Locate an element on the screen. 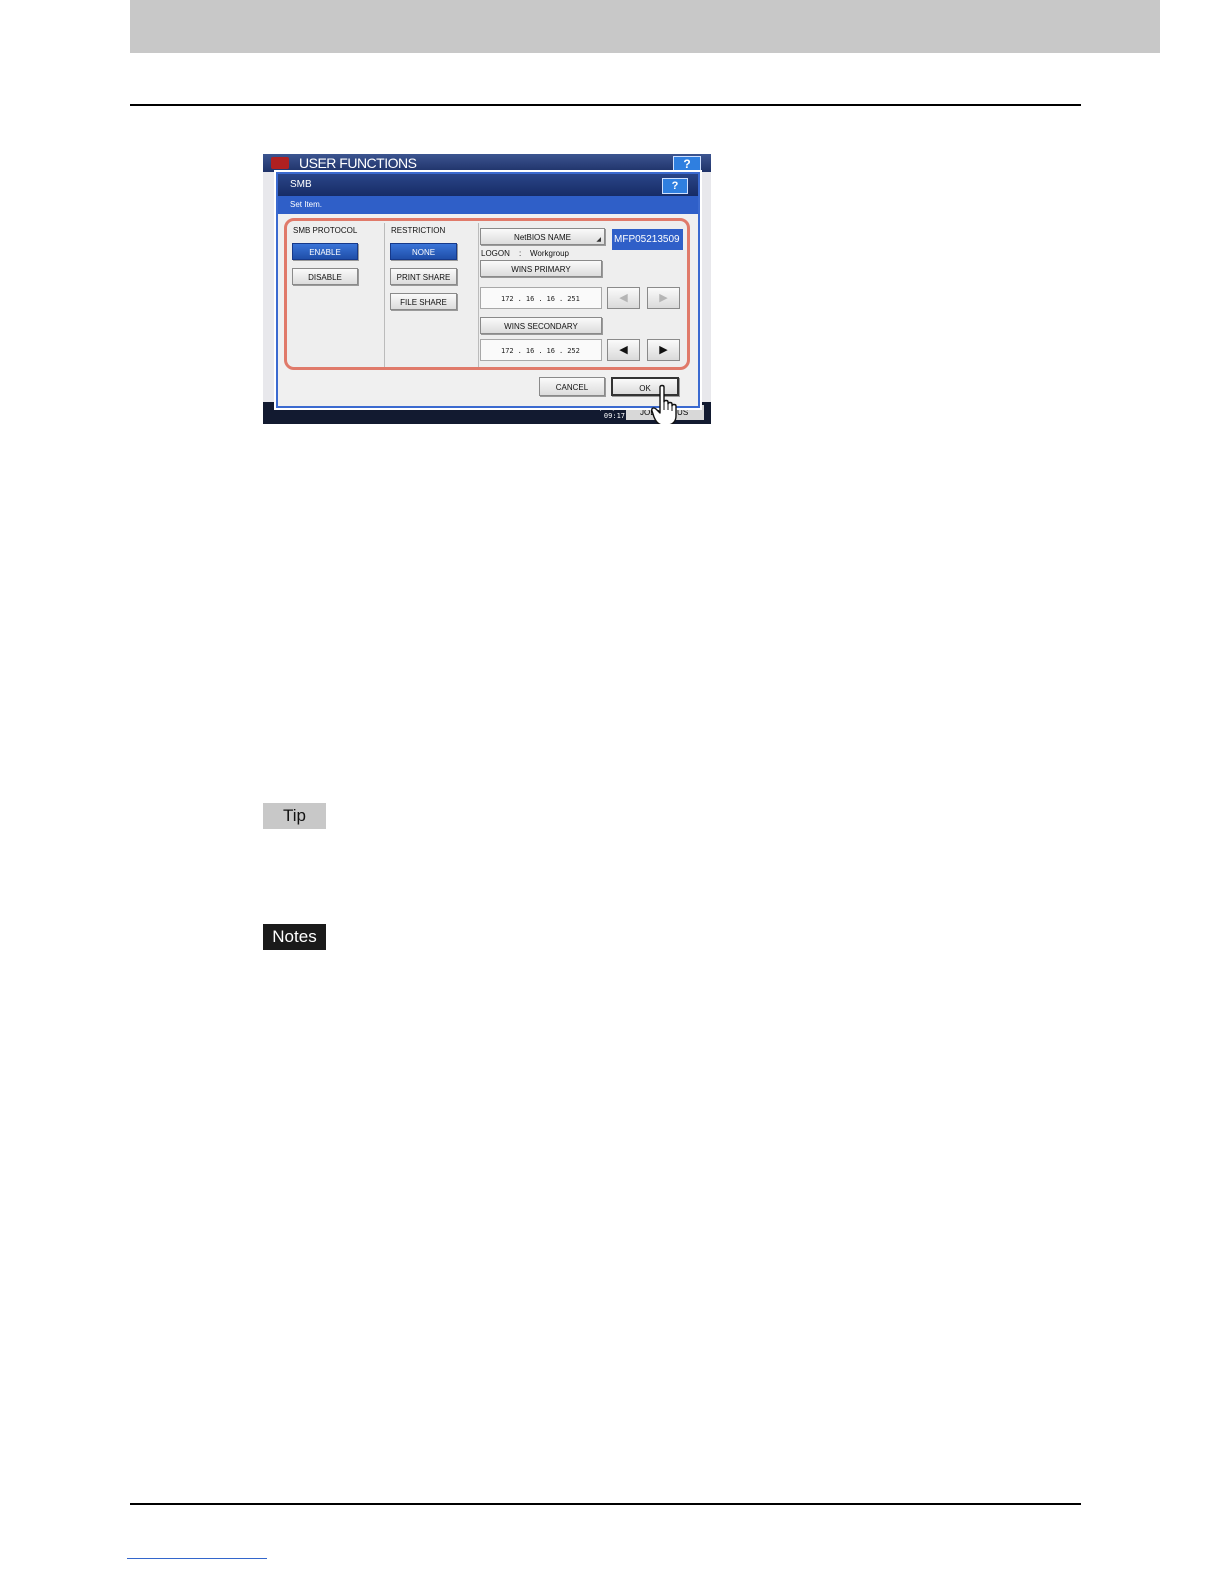 This screenshot has width=1224, height=1584. wins-primary-button: WINS PRIMARY is located at coordinates (541, 268).